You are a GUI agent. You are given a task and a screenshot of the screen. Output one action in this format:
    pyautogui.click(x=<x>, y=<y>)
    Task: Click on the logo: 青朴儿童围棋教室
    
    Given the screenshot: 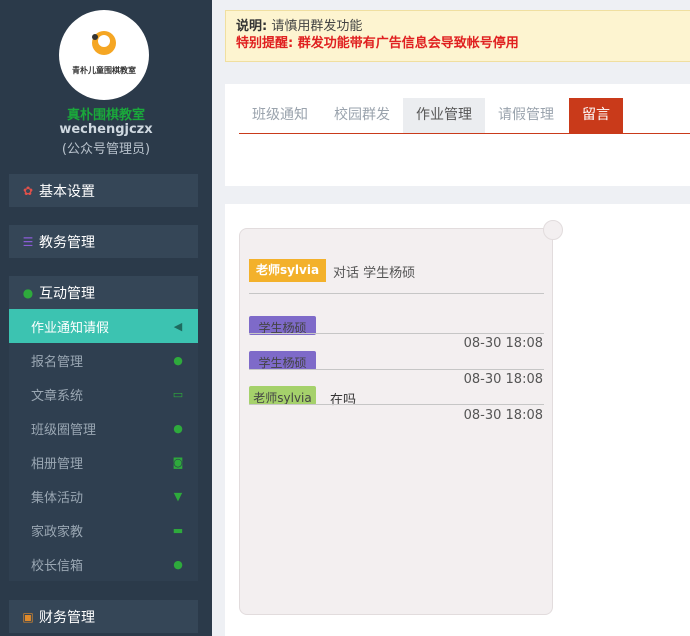 What is the action you would take?
    pyautogui.click(x=104, y=55)
    